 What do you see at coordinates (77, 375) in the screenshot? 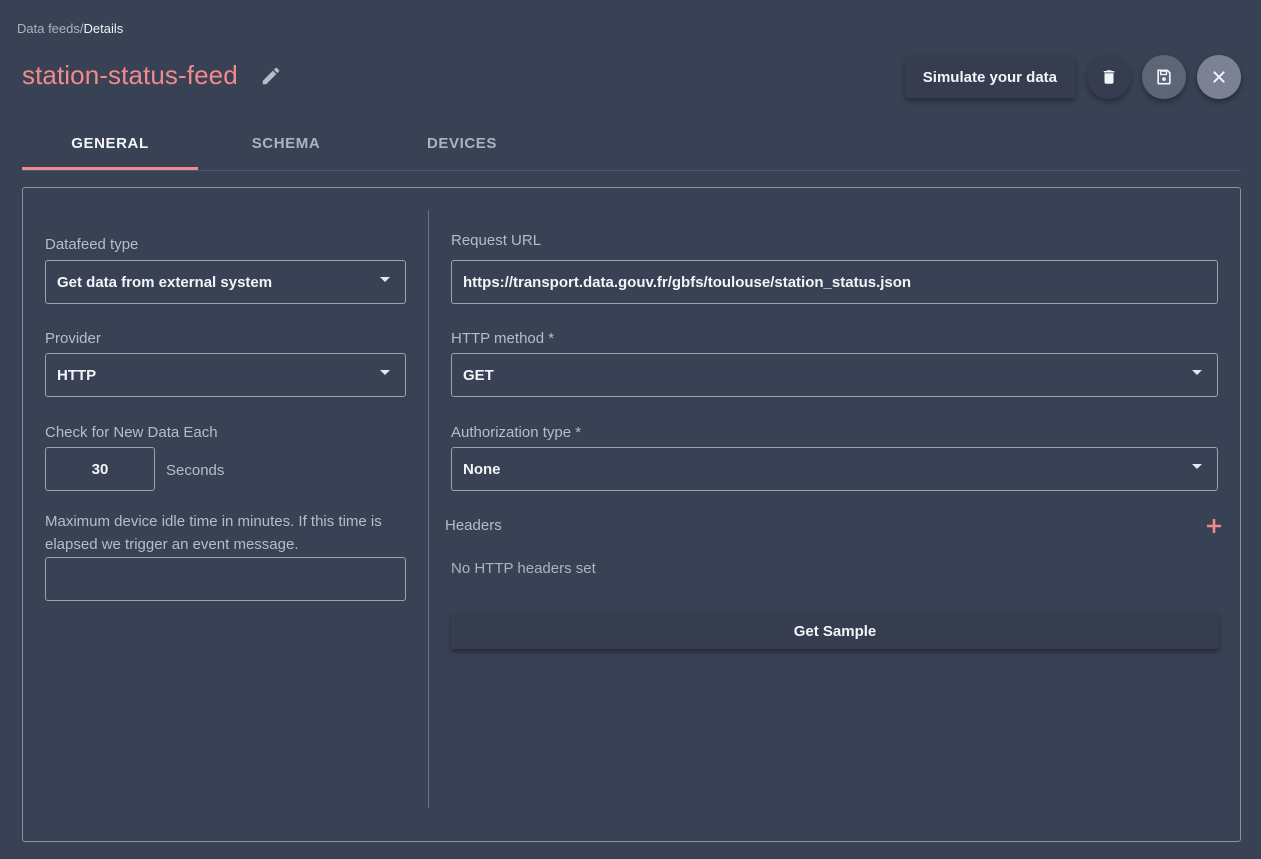
I see `provider-value: HTTP` at bounding box center [77, 375].